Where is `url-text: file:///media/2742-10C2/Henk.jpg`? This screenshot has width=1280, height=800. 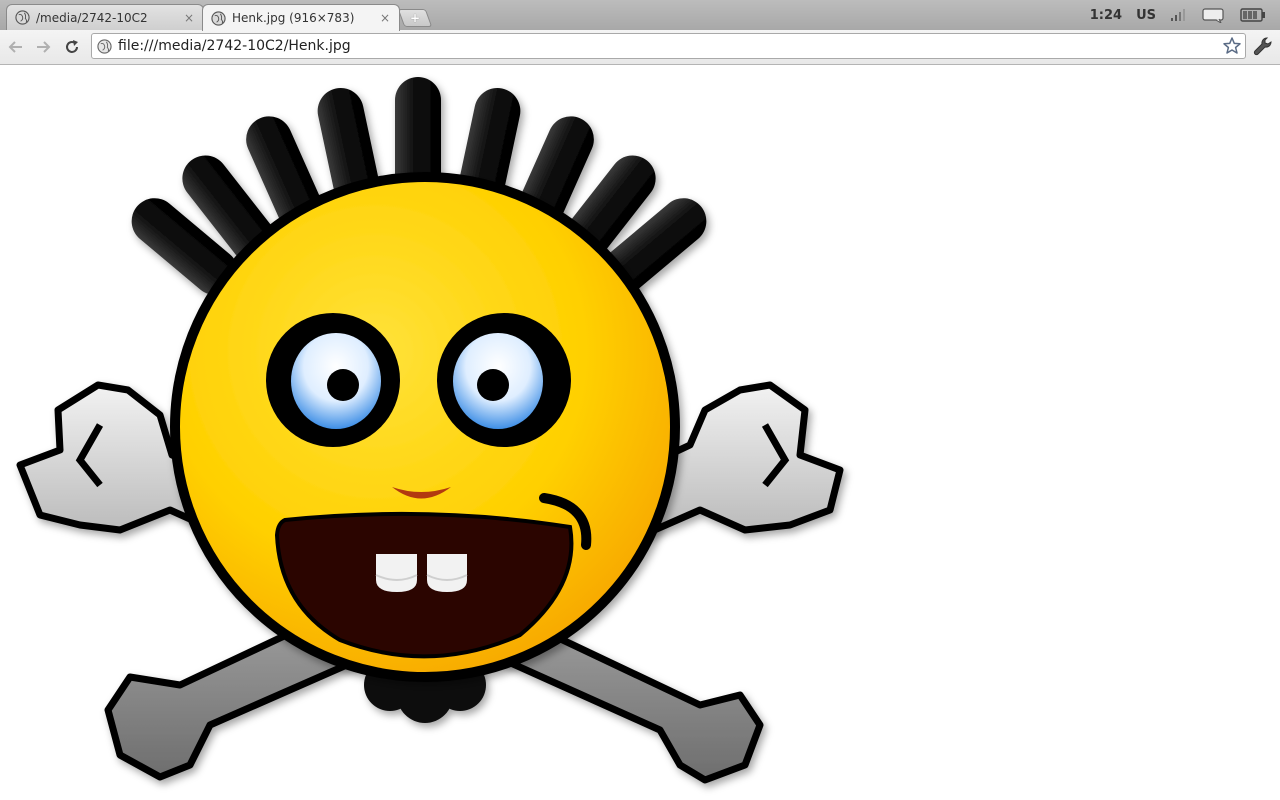 url-text: file:///media/2742-10C2/Henk.jpg is located at coordinates (670, 46).